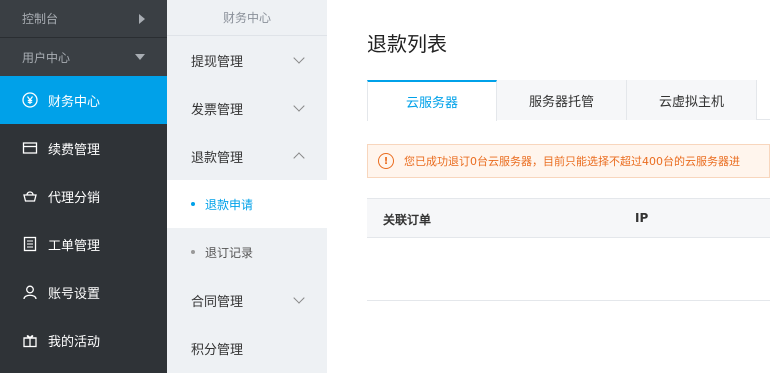  I want to click on sidebar-item-agent: 代理分销, so click(83, 196).